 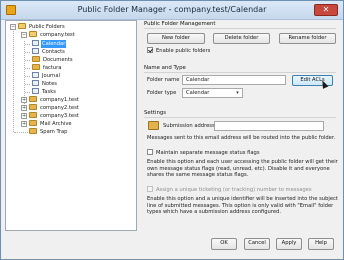 What do you see at coordinates (178, 51) in the screenshot?
I see `enable-public-folders-checkbox: Enable public folders` at bounding box center [178, 51].